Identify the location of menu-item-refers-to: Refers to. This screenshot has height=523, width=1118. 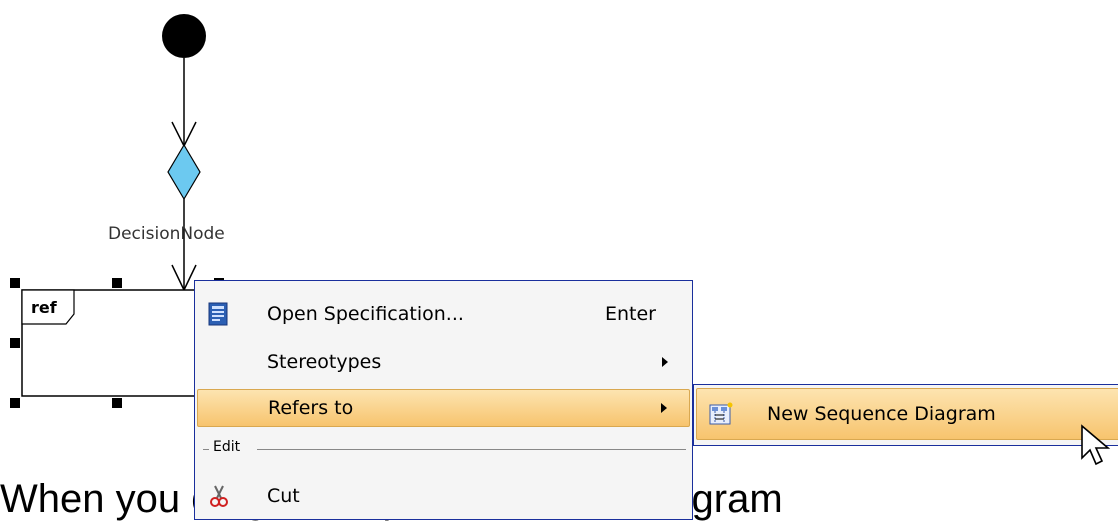
(443, 408).